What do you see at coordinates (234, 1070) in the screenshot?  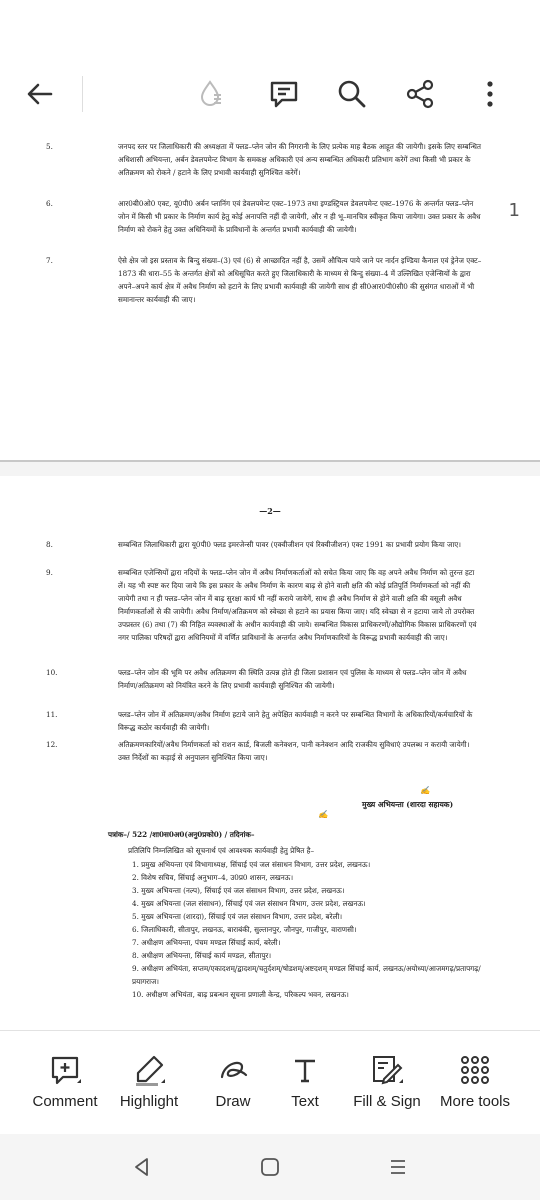 I see `draw-icon` at bounding box center [234, 1070].